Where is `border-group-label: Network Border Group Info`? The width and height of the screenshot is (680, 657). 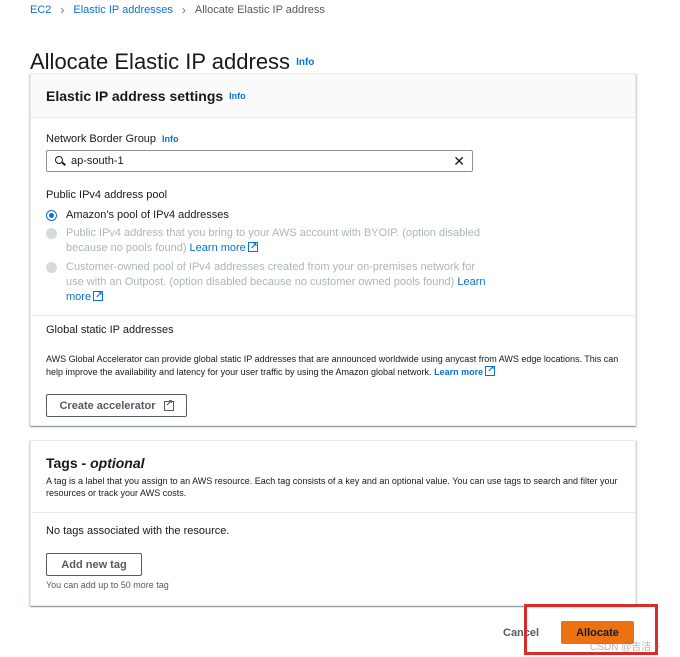
border-group-label: Network Border Group Info is located at coordinates (112, 139).